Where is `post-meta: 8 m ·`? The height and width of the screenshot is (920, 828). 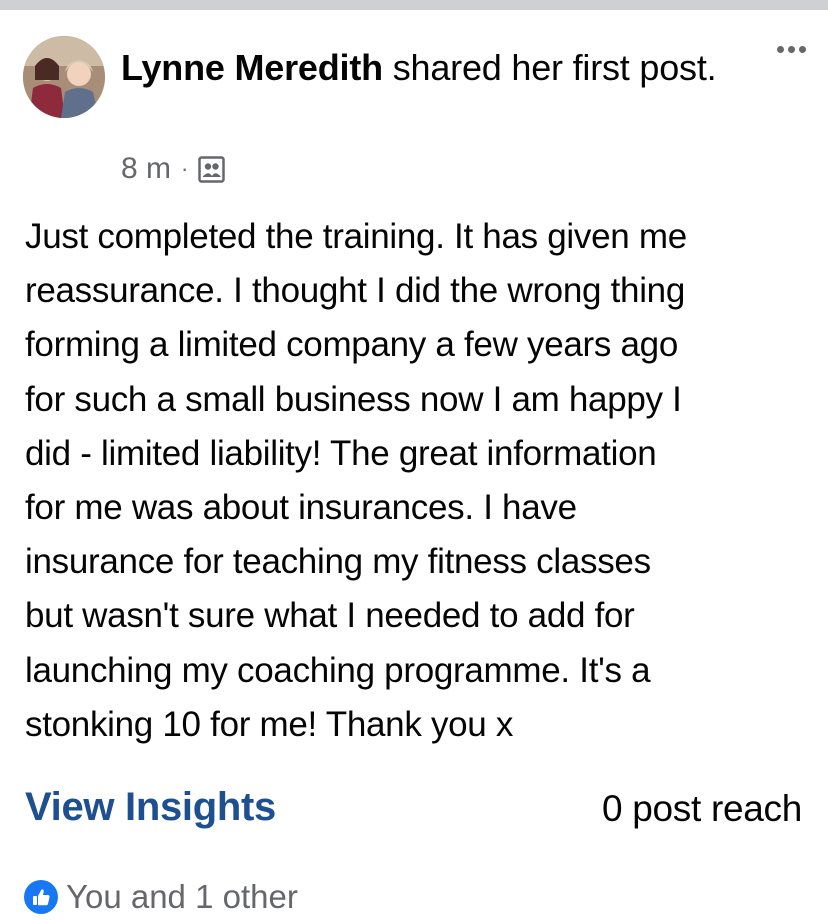
post-meta: 8 m · is located at coordinates (173, 169).